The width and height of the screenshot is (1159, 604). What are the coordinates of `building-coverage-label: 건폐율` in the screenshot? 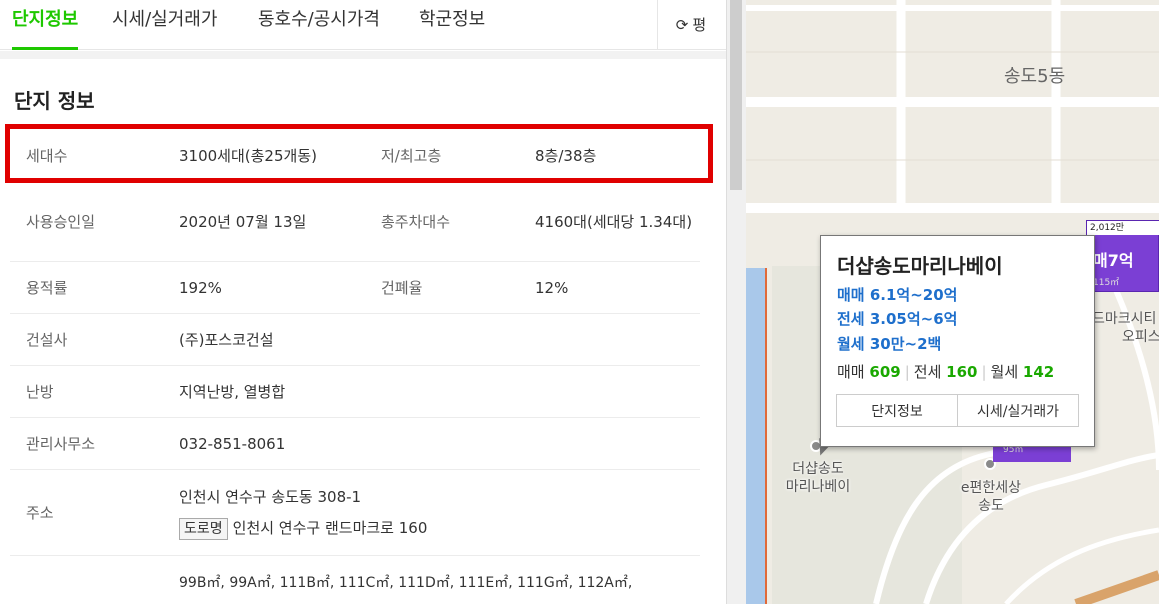 It's located at (402, 288).